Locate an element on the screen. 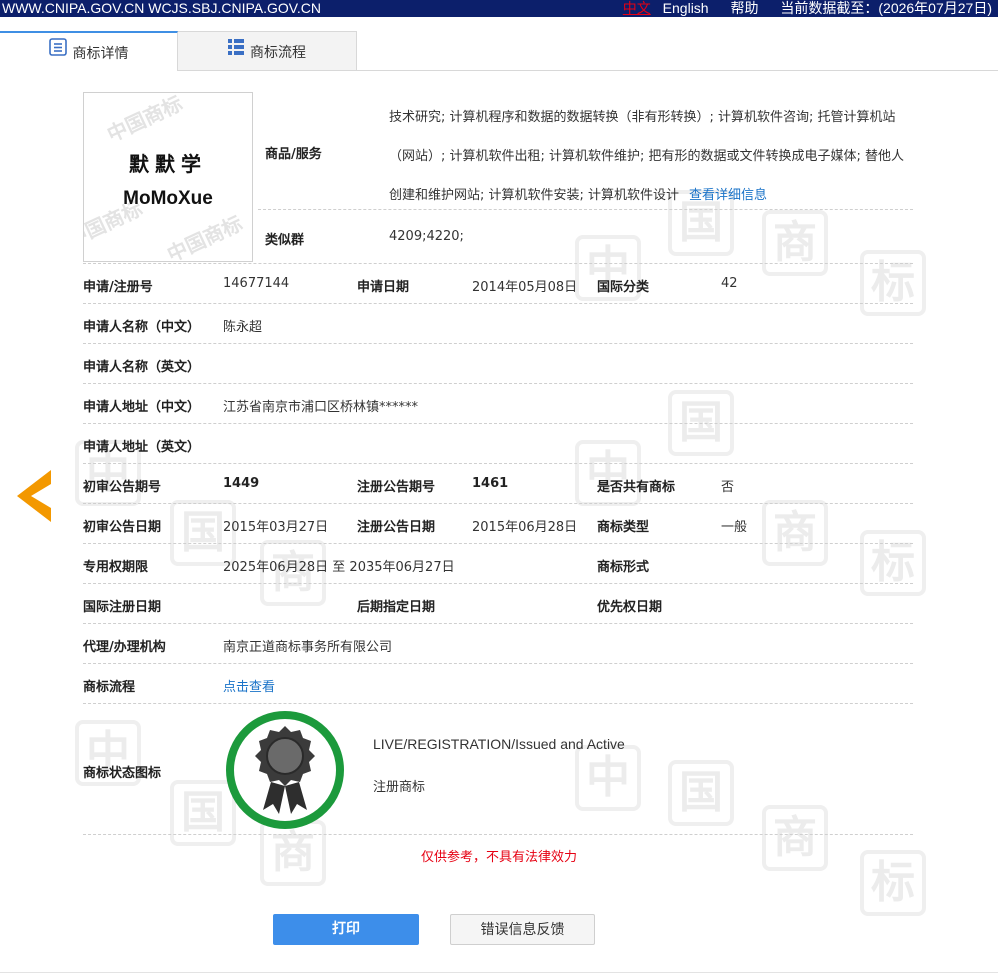 Image resolution: width=998 pixels, height=975 pixels. apply-date-value: 2014年05月08日 is located at coordinates (525, 287).